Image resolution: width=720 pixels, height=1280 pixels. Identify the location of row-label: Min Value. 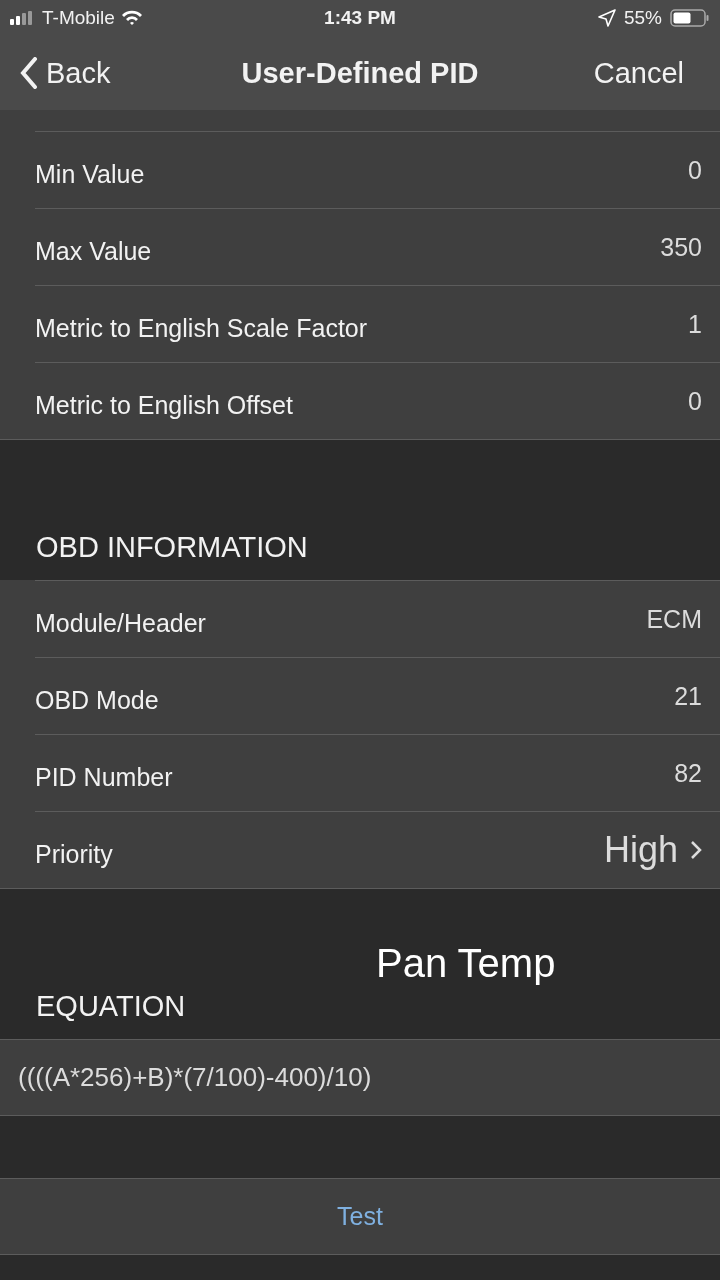
(90, 173).